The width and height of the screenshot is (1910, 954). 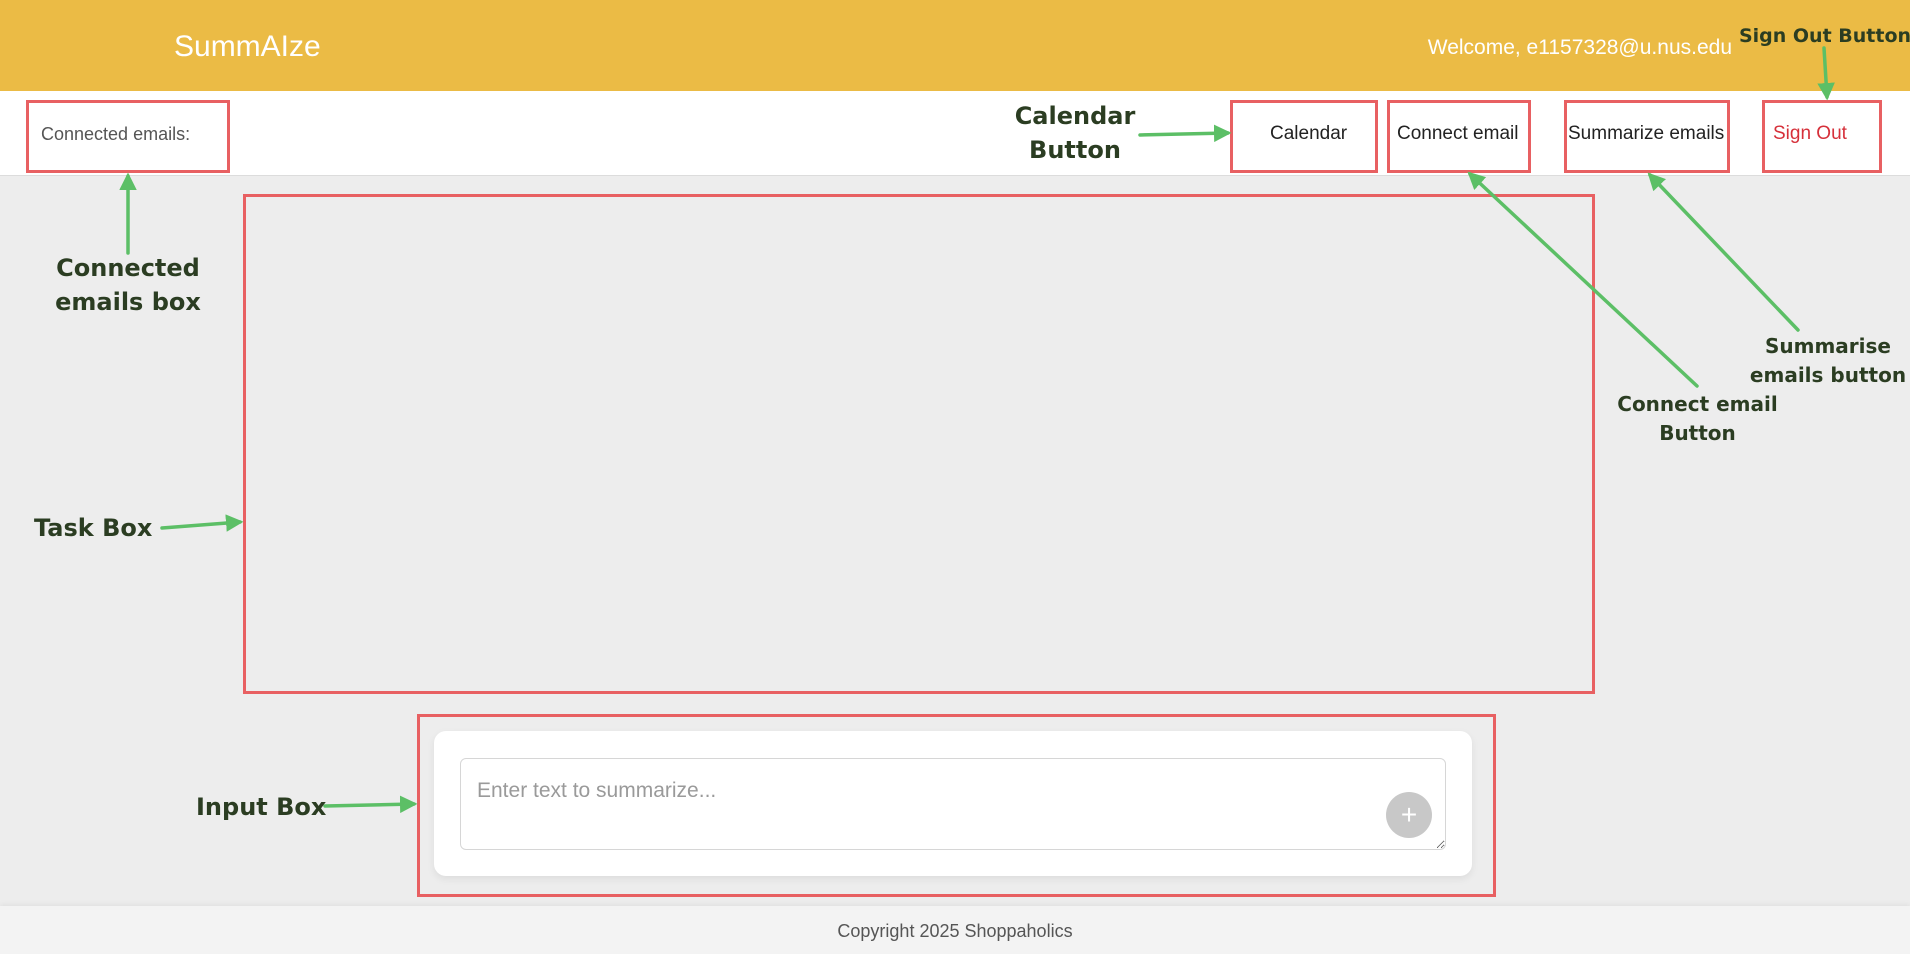 What do you see at coordinates (1697, 418) in the screenshot?
I see `connect-email-button-annotation: Connect email Button` at bounding box center [1697, 418].